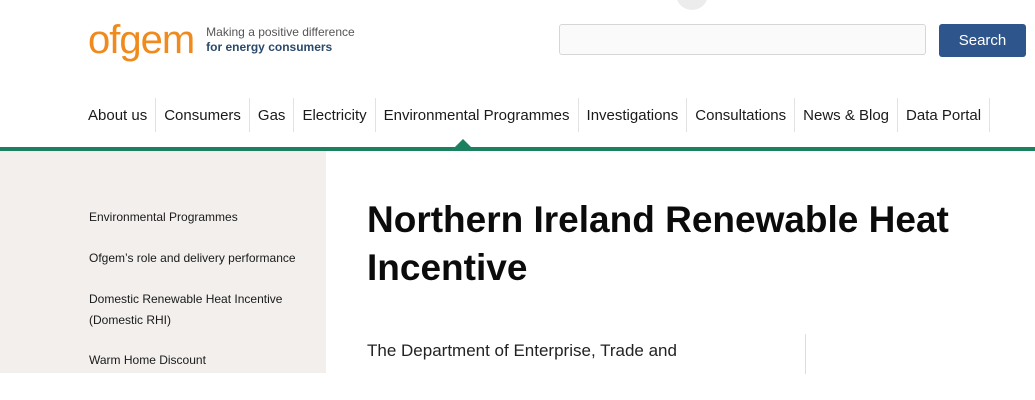 The height and width of the screenshot is (400, 1035). What do you see at coordinates (692, 5) in the screenshot?
I see `decorative-circle` at bounding box center [692, 5].